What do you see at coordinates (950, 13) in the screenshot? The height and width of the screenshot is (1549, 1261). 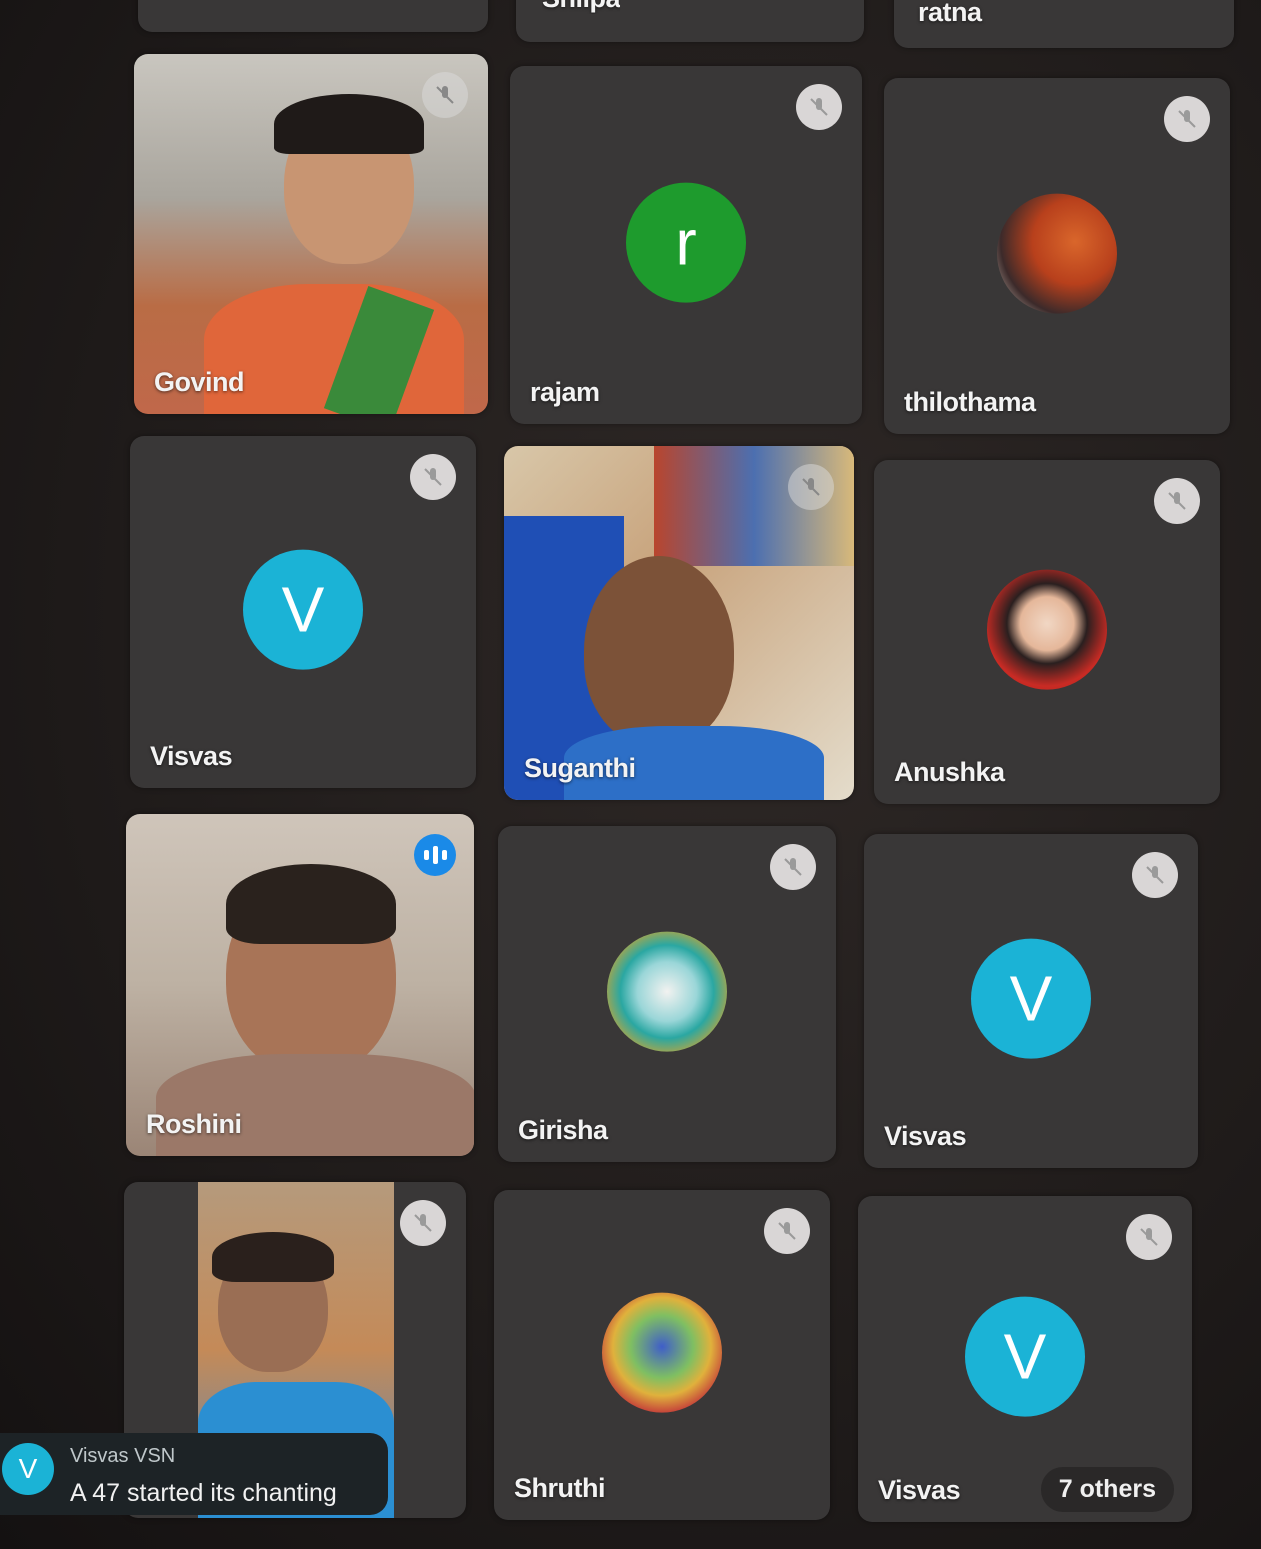 I see `participant-name: ratna` at bounding box center [950, 13].